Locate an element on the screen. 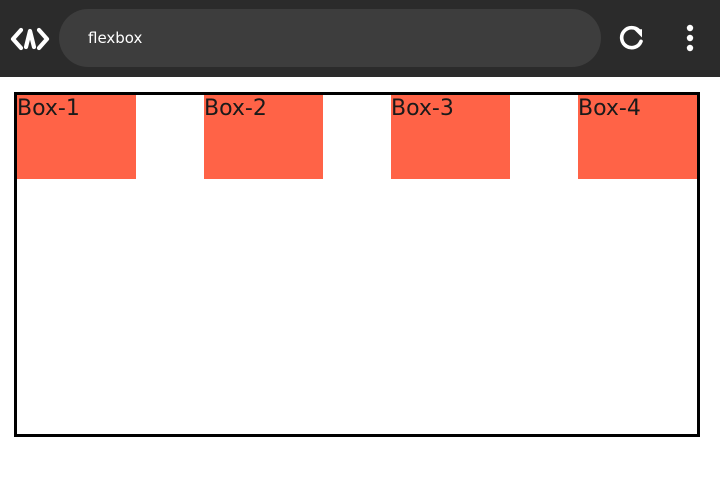 This screenshot has height=487, width=720. box-2: Box-2 is located at coordinates (263, 137).